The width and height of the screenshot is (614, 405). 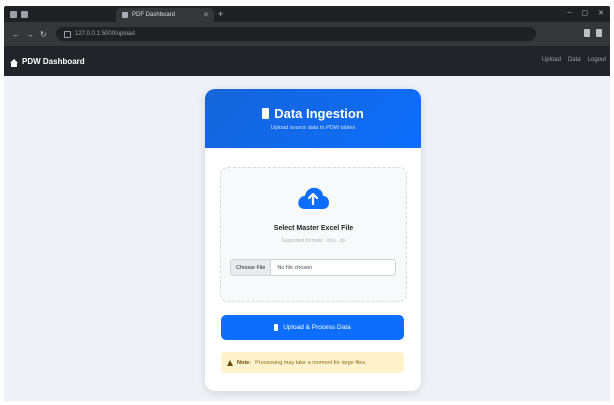 What do you see at coordinates (251, 267) in the screenshot?
I see `choose-file-button: Choose File` at bounding box center [251, 267].